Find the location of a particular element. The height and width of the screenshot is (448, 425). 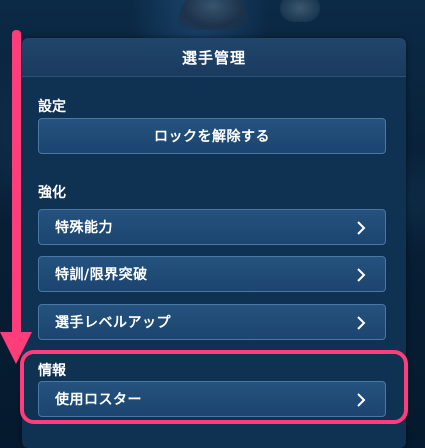

section-label-enhance: 強化 is located at coordinates (52, 193).